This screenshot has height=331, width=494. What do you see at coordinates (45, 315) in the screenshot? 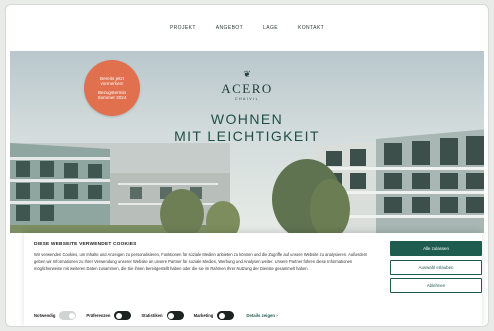
I see `toggle-label: Notwendig` at bounding box center [45, 315].